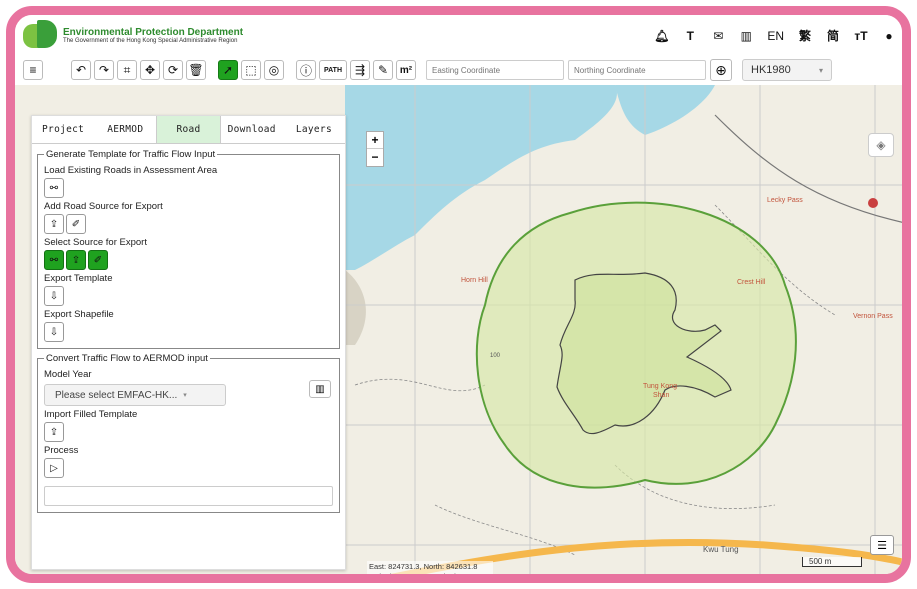 The image size is (917, 589). I want to click on river, so click(665, 110).